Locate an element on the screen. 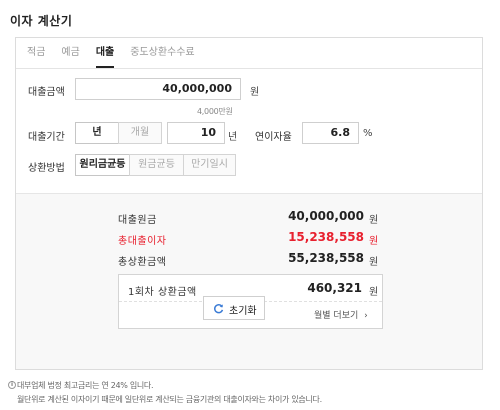 The height and width of the screenshot is (410, 500). tab-savings: 적금 is located at coordinates (36, 57).